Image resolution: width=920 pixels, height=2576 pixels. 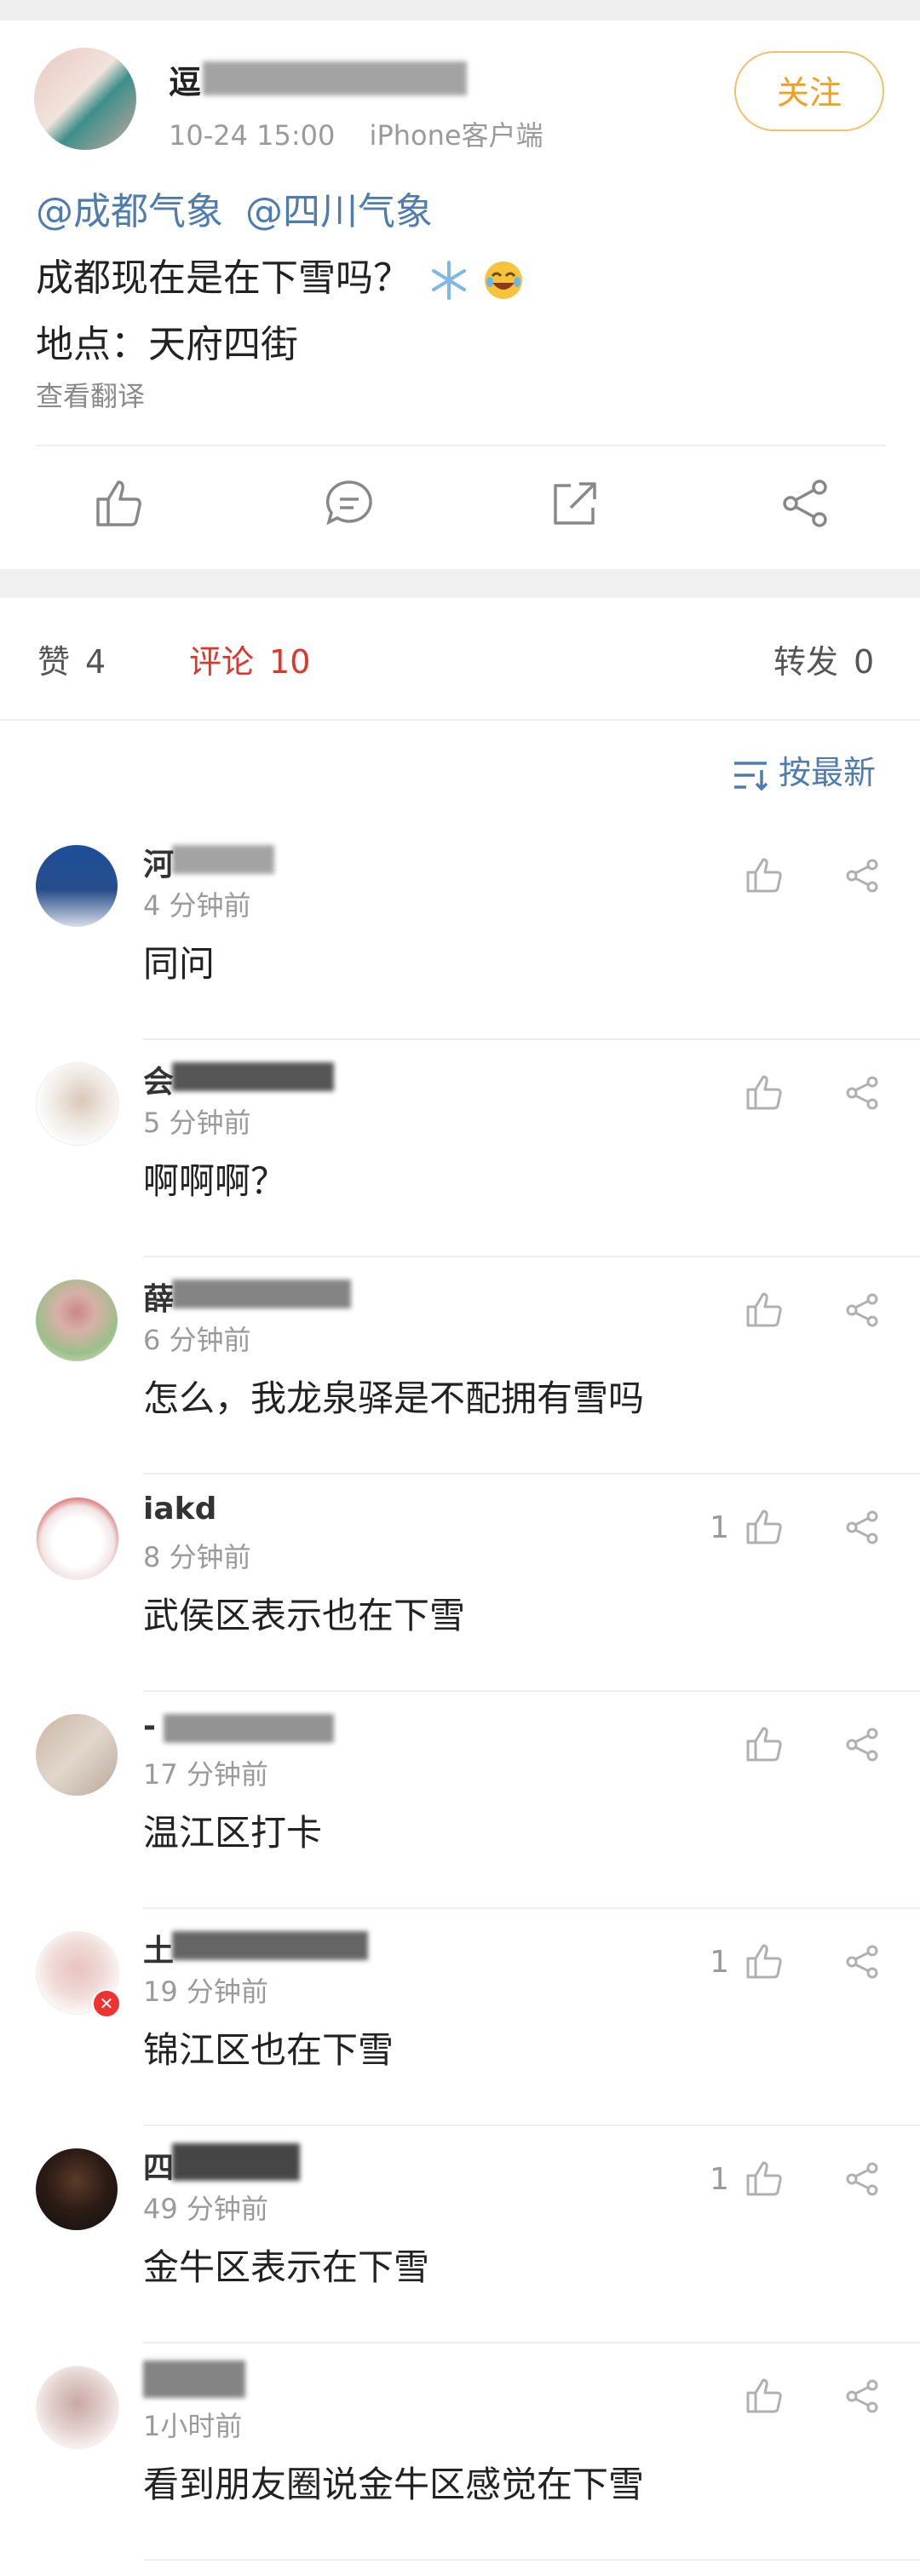 What do you see at coordinates (206, 2209) in the screenshot?
I see `comment-time: 49 分钟前` at bounding box center [206, 2209].